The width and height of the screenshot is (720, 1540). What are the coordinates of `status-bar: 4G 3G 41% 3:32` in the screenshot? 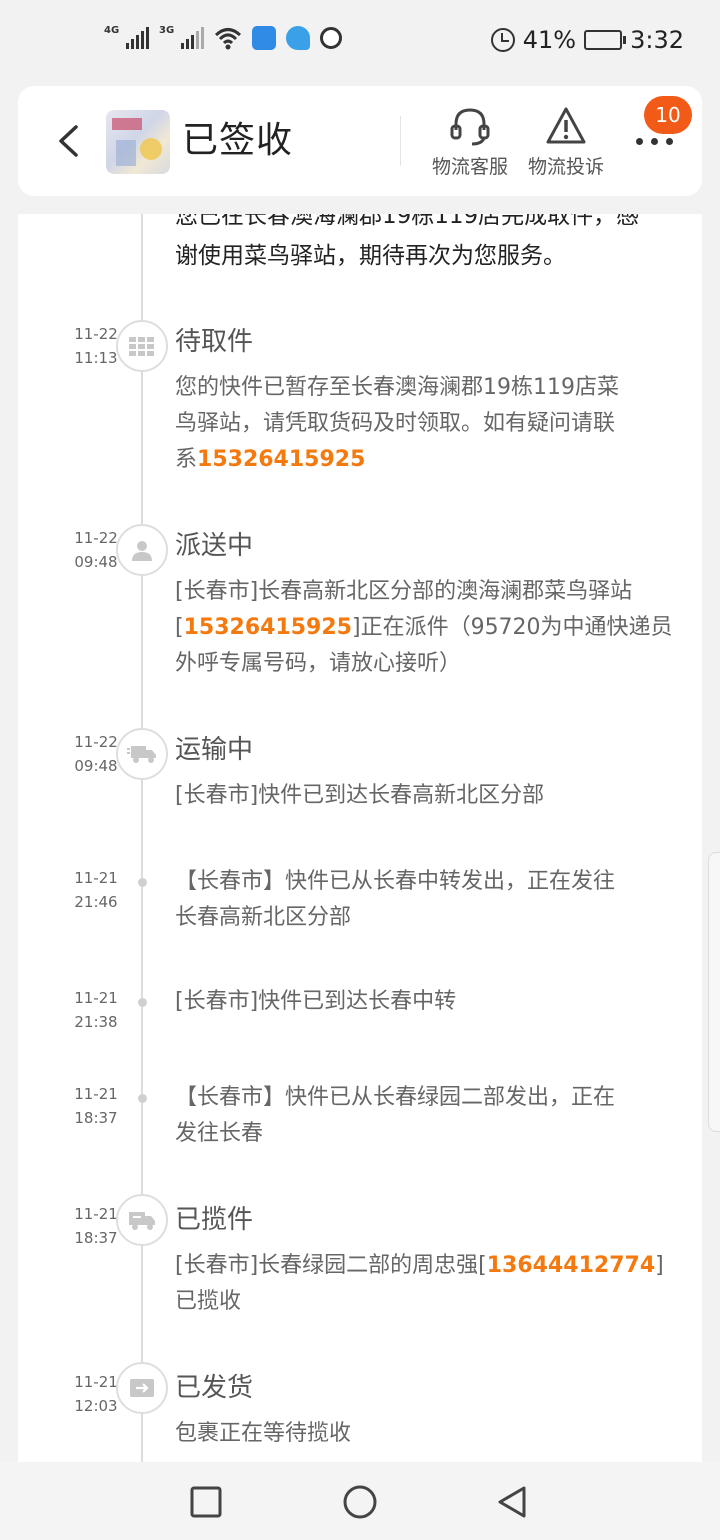 It's located at (360, 42).